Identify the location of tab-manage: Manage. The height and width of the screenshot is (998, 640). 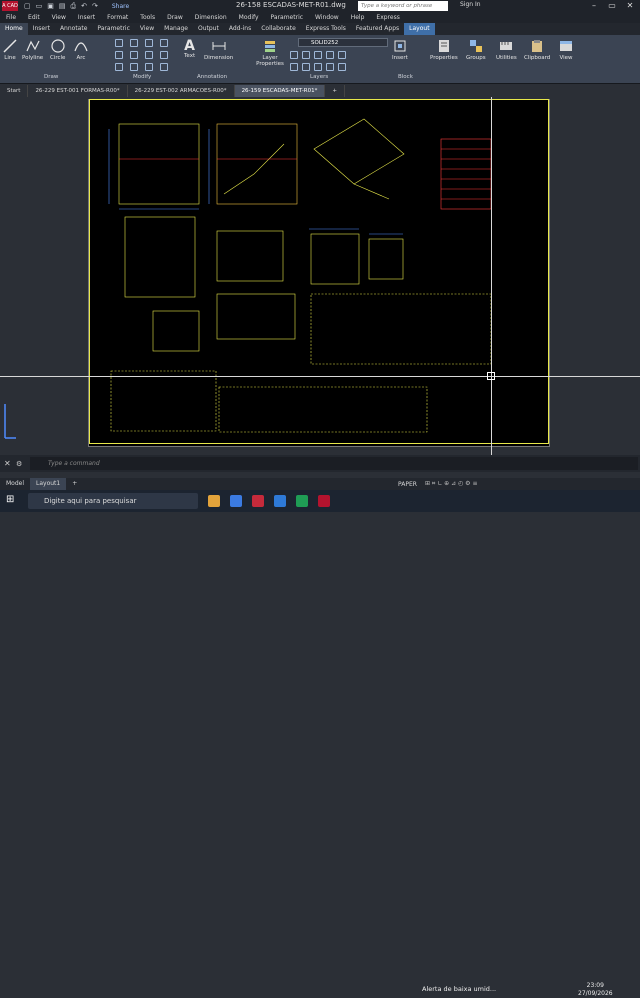
(176, 29).